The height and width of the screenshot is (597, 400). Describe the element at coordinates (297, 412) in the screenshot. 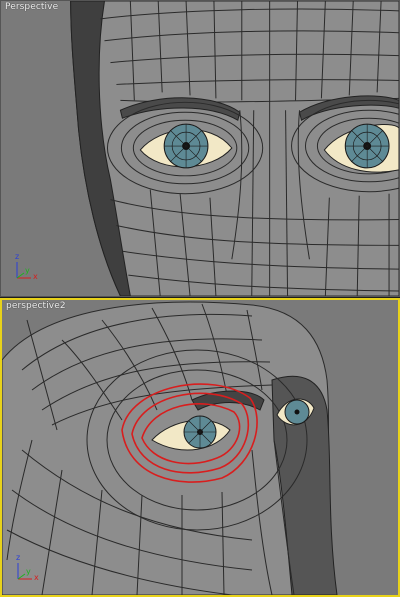

I see `pupil-far` at that location.